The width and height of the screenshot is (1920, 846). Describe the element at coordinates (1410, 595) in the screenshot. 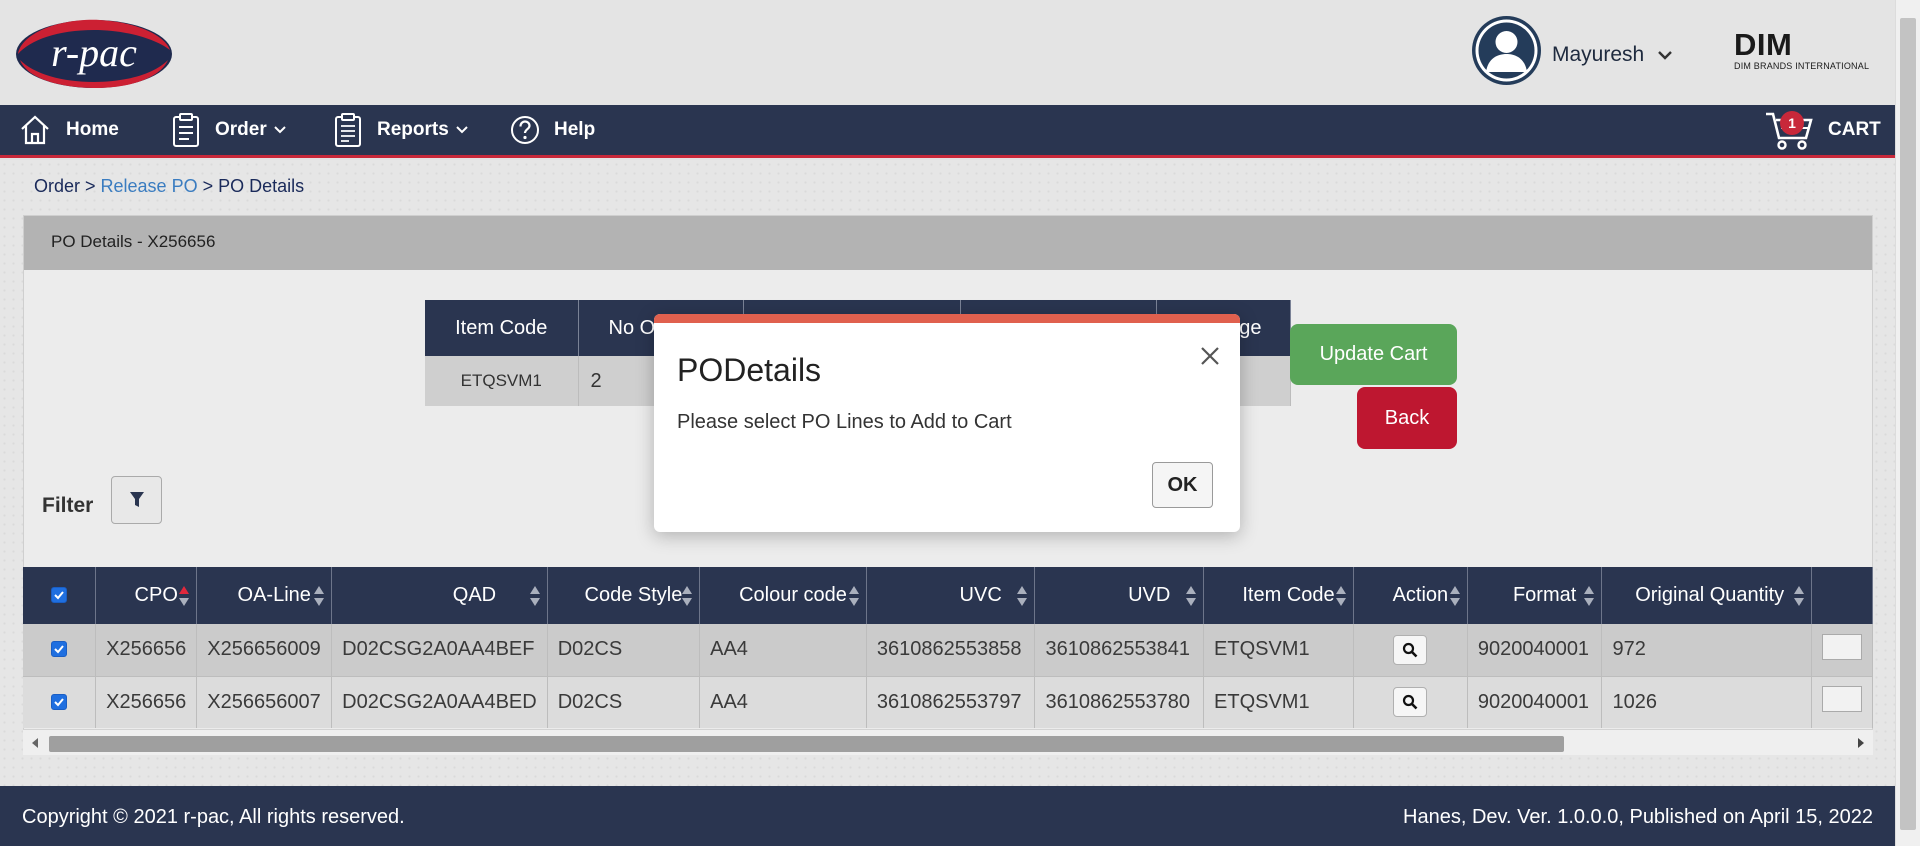

I see `column-header-action: Action` at that location.